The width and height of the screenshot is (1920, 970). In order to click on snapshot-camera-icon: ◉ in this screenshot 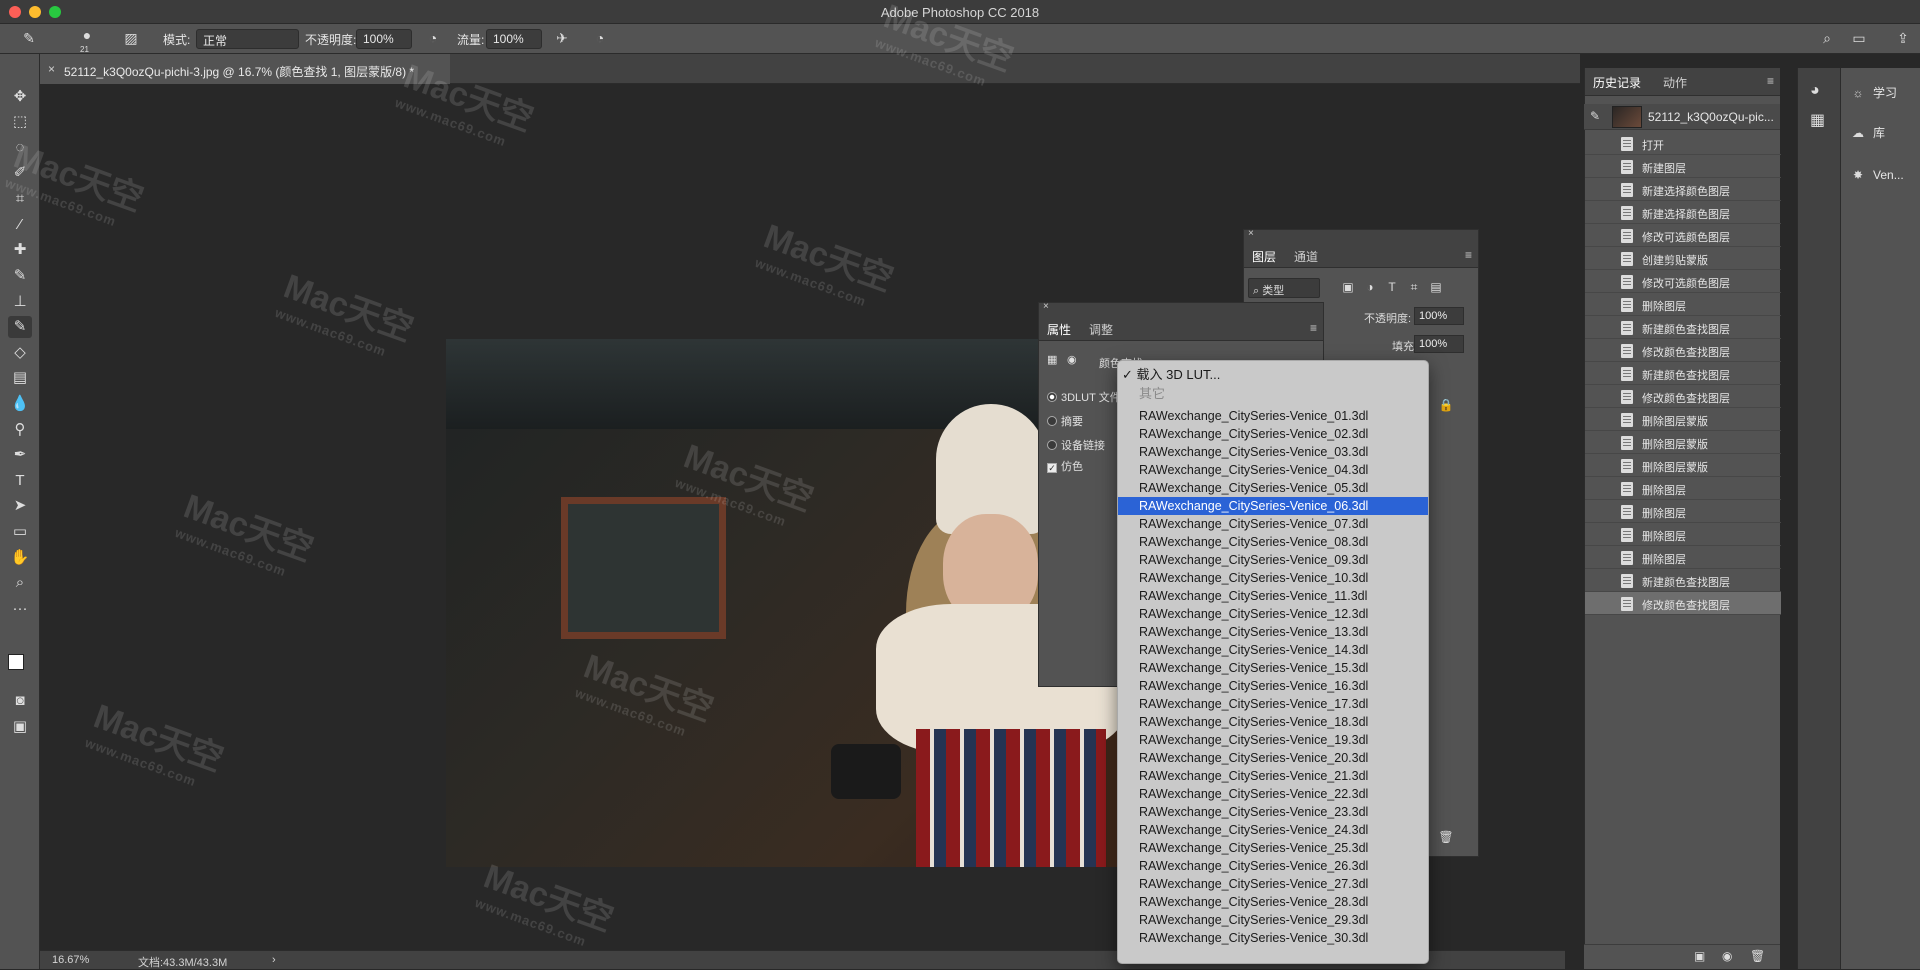, I will do `click(1727, 956)`.